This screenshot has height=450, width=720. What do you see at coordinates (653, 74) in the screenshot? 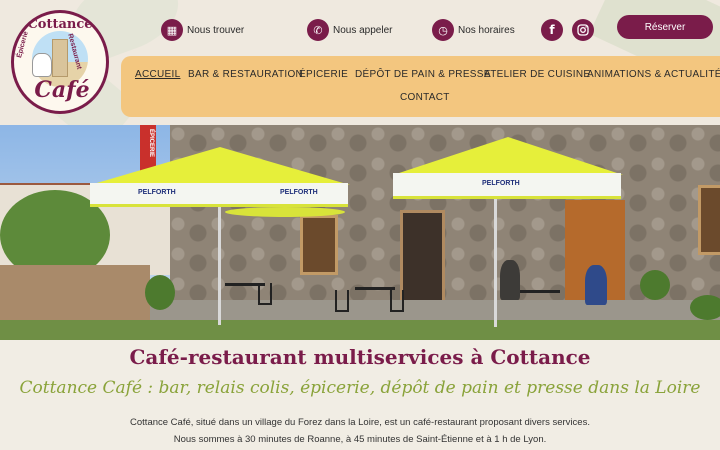
I see `nav-item-animations: ANIMATIONS & ACTUALITÉS` at bounding box center [653, 74].